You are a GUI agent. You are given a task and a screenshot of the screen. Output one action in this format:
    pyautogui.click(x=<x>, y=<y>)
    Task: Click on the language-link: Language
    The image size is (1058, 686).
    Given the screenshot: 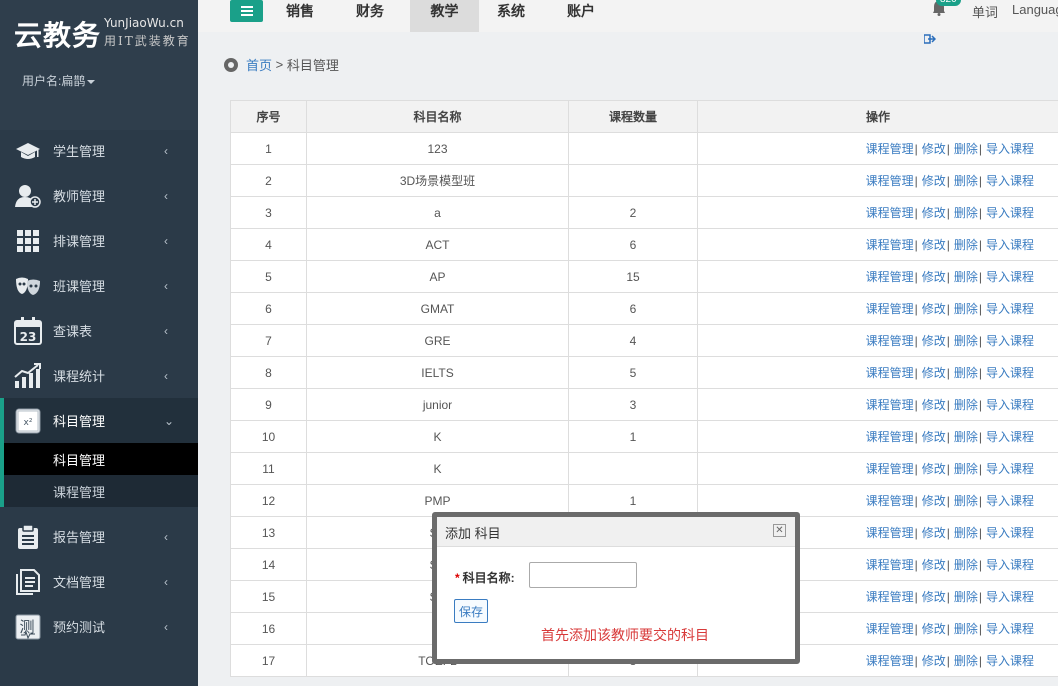 What is the action you would take?
    pyautogui.click(x=1035, y=9)
    